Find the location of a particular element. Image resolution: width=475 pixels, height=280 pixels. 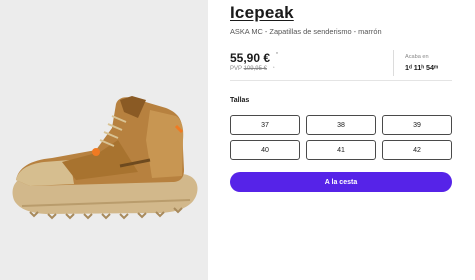

sizes-label: Tallas is located at coordinates (240, 100).